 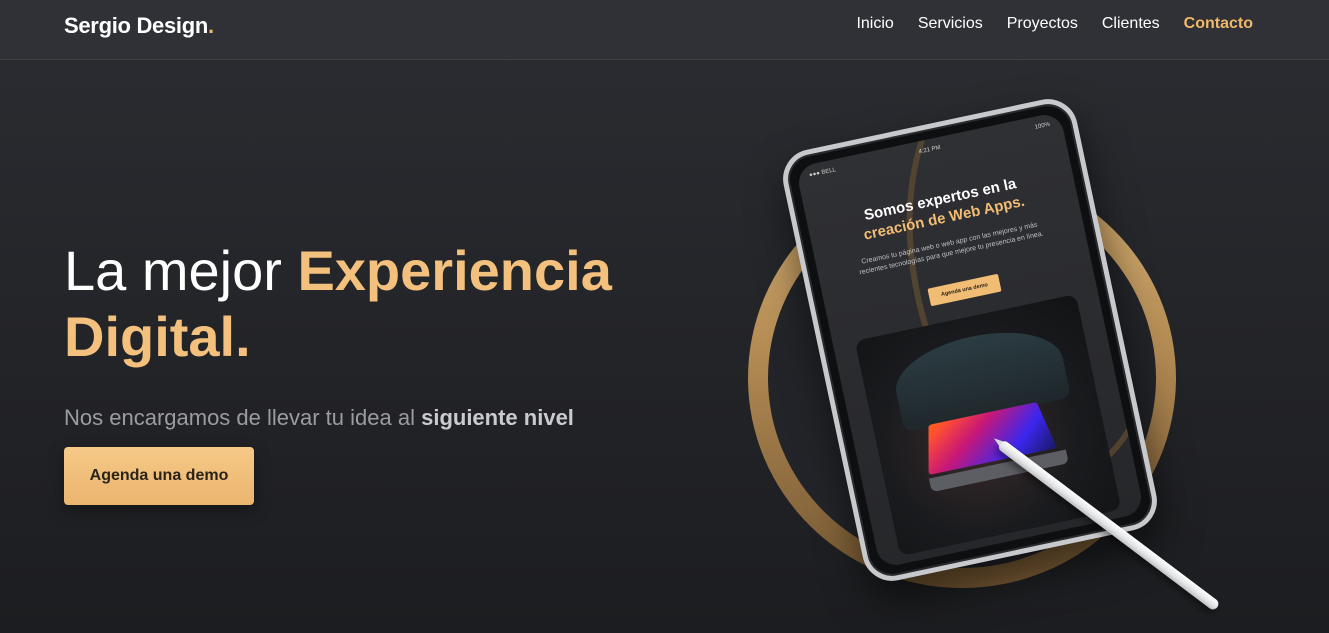 I want to click on nav-link-contacto: Contacto, so click(x=1218, y=24).